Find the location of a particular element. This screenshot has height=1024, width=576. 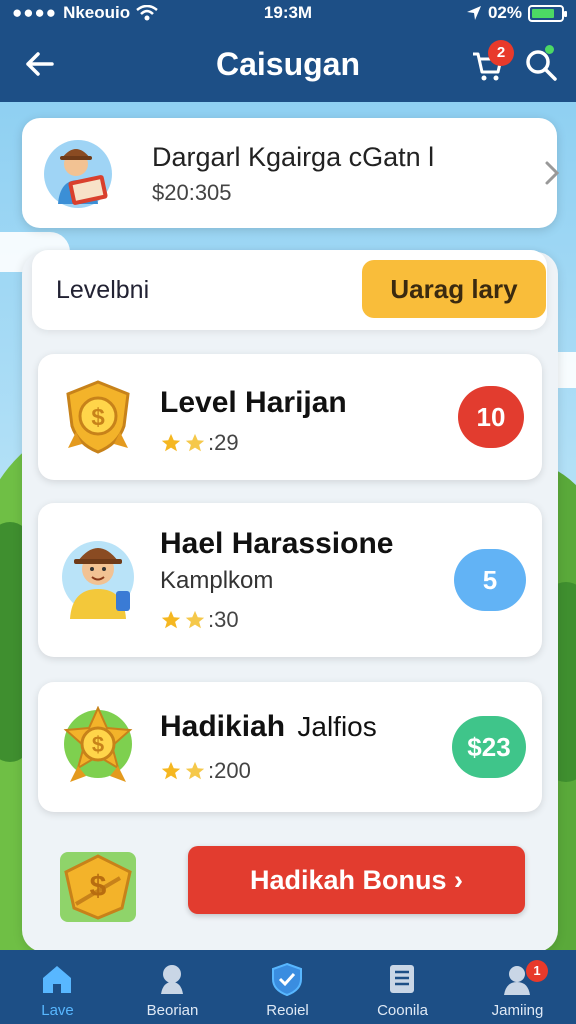

location-arrow-icon is located at coordinates (473, 13).